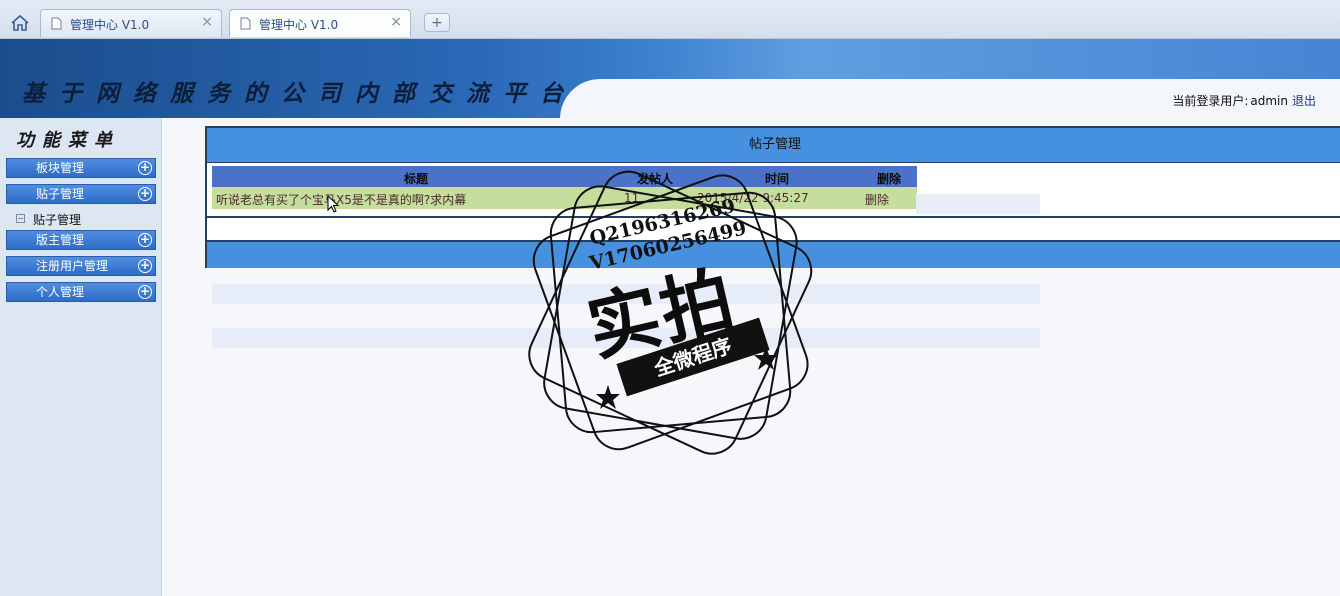 Image resolution: width=1340 pixels, height=596 pixels. What do you see at coordinates (877, 199) in the screenshot?
I see `delete-link: 删除` at bounding box center [877, 199].